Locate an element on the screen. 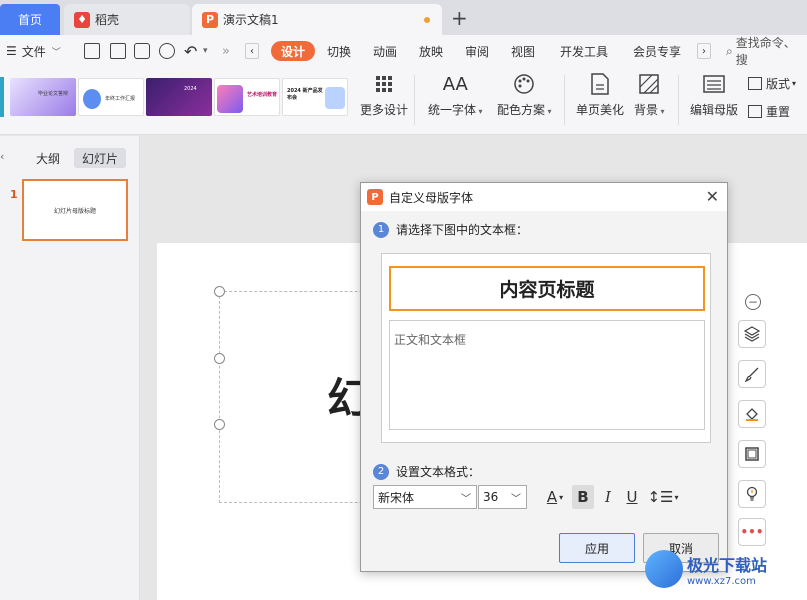  font-color-button: A ▾ is located at coordinates (555, 497).